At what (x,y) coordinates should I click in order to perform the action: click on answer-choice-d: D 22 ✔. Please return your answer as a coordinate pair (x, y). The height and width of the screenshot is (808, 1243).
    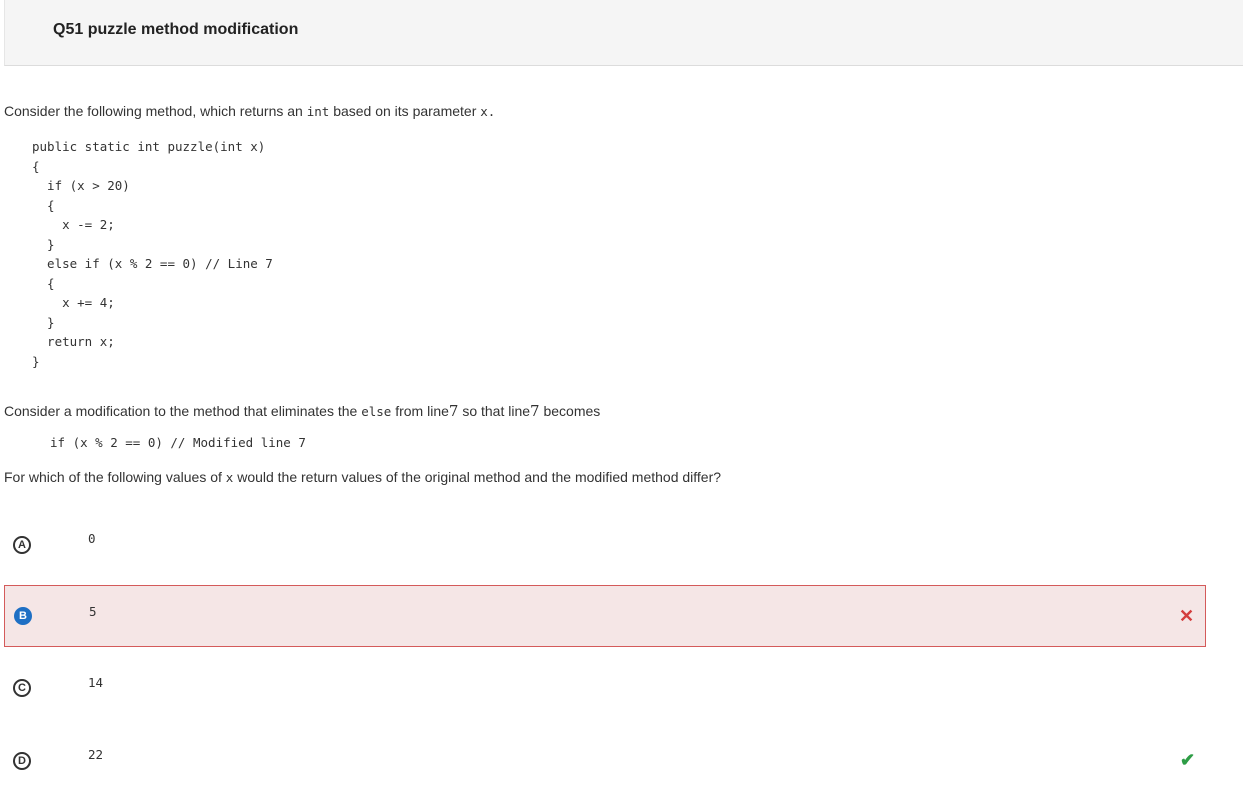
    Looking at the image, I should click on (605, 761).